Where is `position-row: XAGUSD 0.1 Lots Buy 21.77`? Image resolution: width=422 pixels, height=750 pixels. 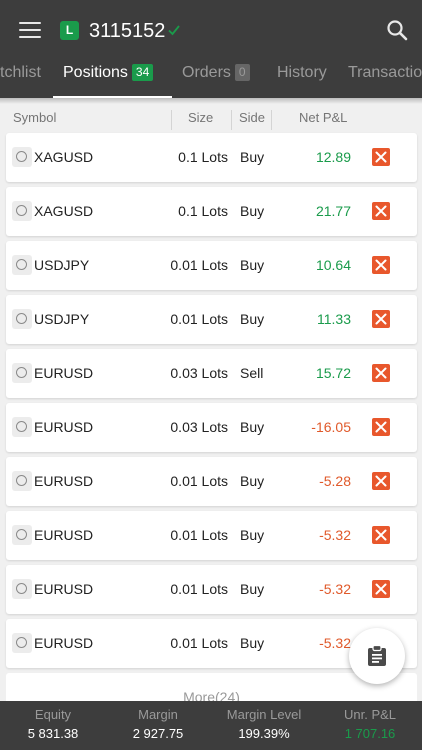
position-row: XAGUSD 0.1 Lots Buy 21.77 is located at coordinates (211, 211).